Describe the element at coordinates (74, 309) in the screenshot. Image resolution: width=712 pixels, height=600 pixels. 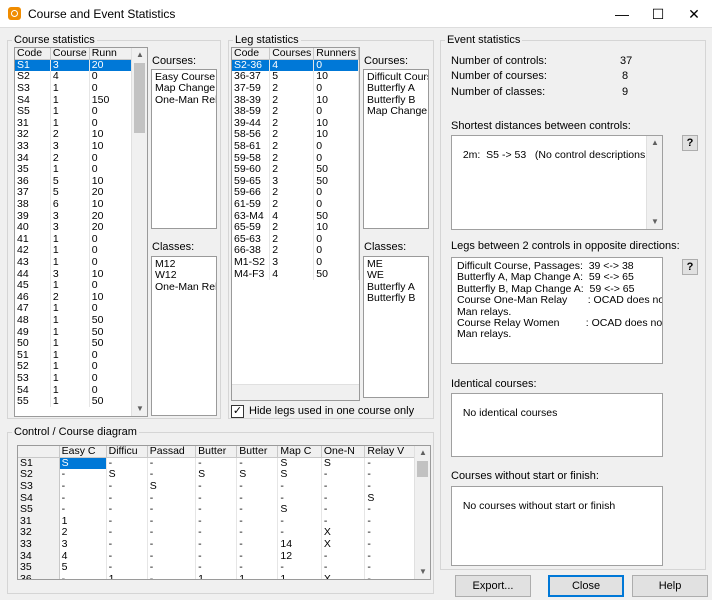
I see `table-row: 47 1 0` at that location.